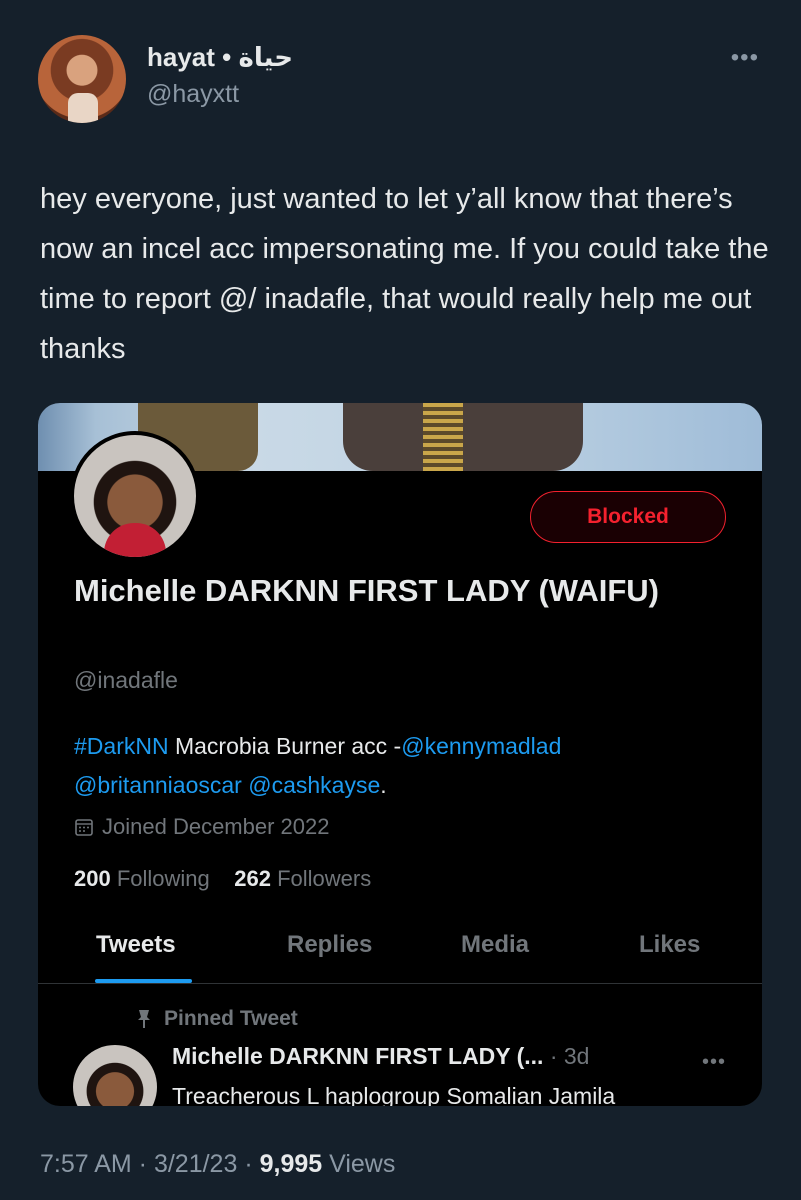 Image resolution: width=801 pixels, height=1200 pixels. What do you see at coordinates (329, 945) in the screenshot?
I see `tab-replies: Replies` at bounding box center [329, 945].